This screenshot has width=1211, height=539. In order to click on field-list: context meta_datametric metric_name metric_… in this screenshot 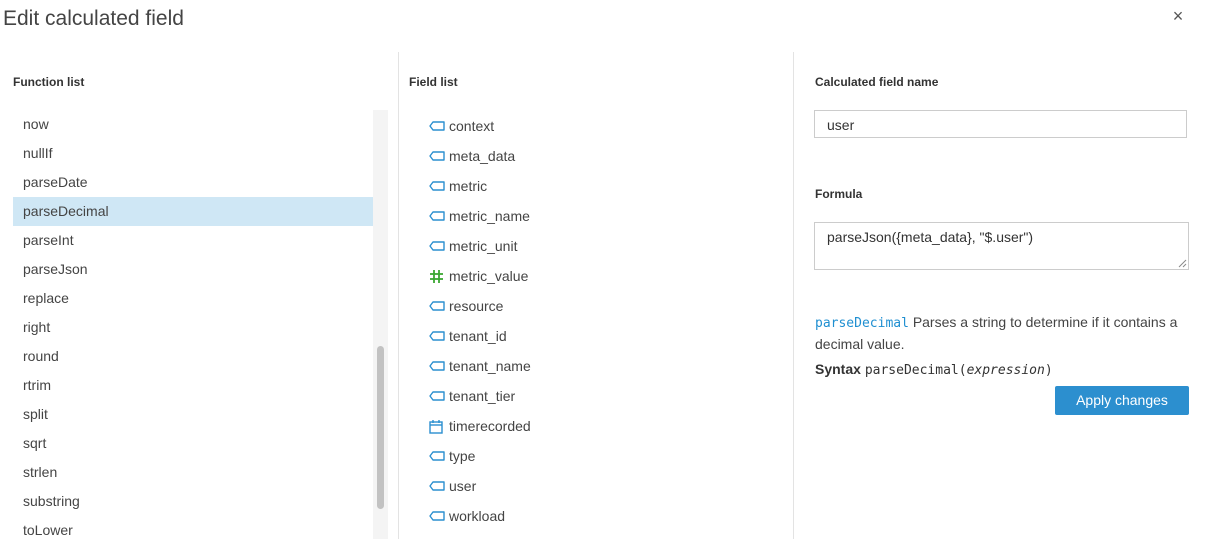, I will do `click(480, 321)`.